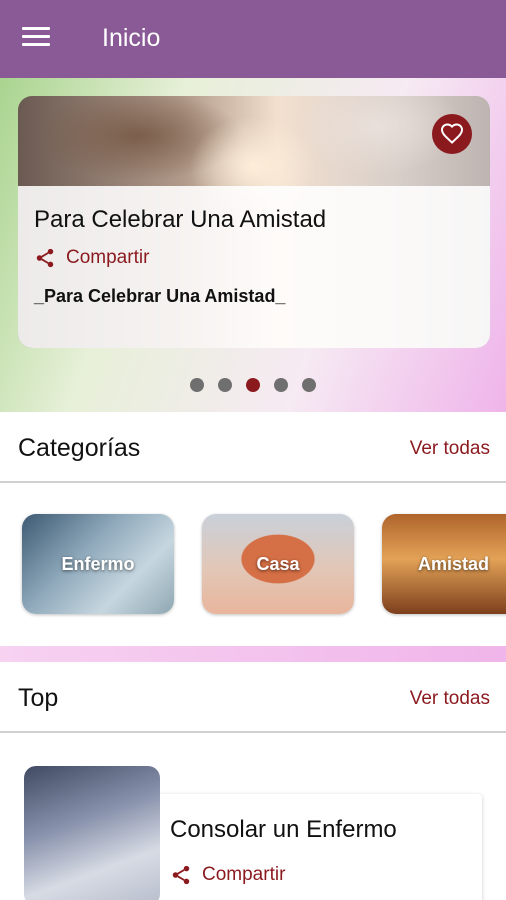 This screenshot has height=900, width=506. I want to click on hero-subtitle: _Para Celebrar Una Amistad_, so click(160, 296).